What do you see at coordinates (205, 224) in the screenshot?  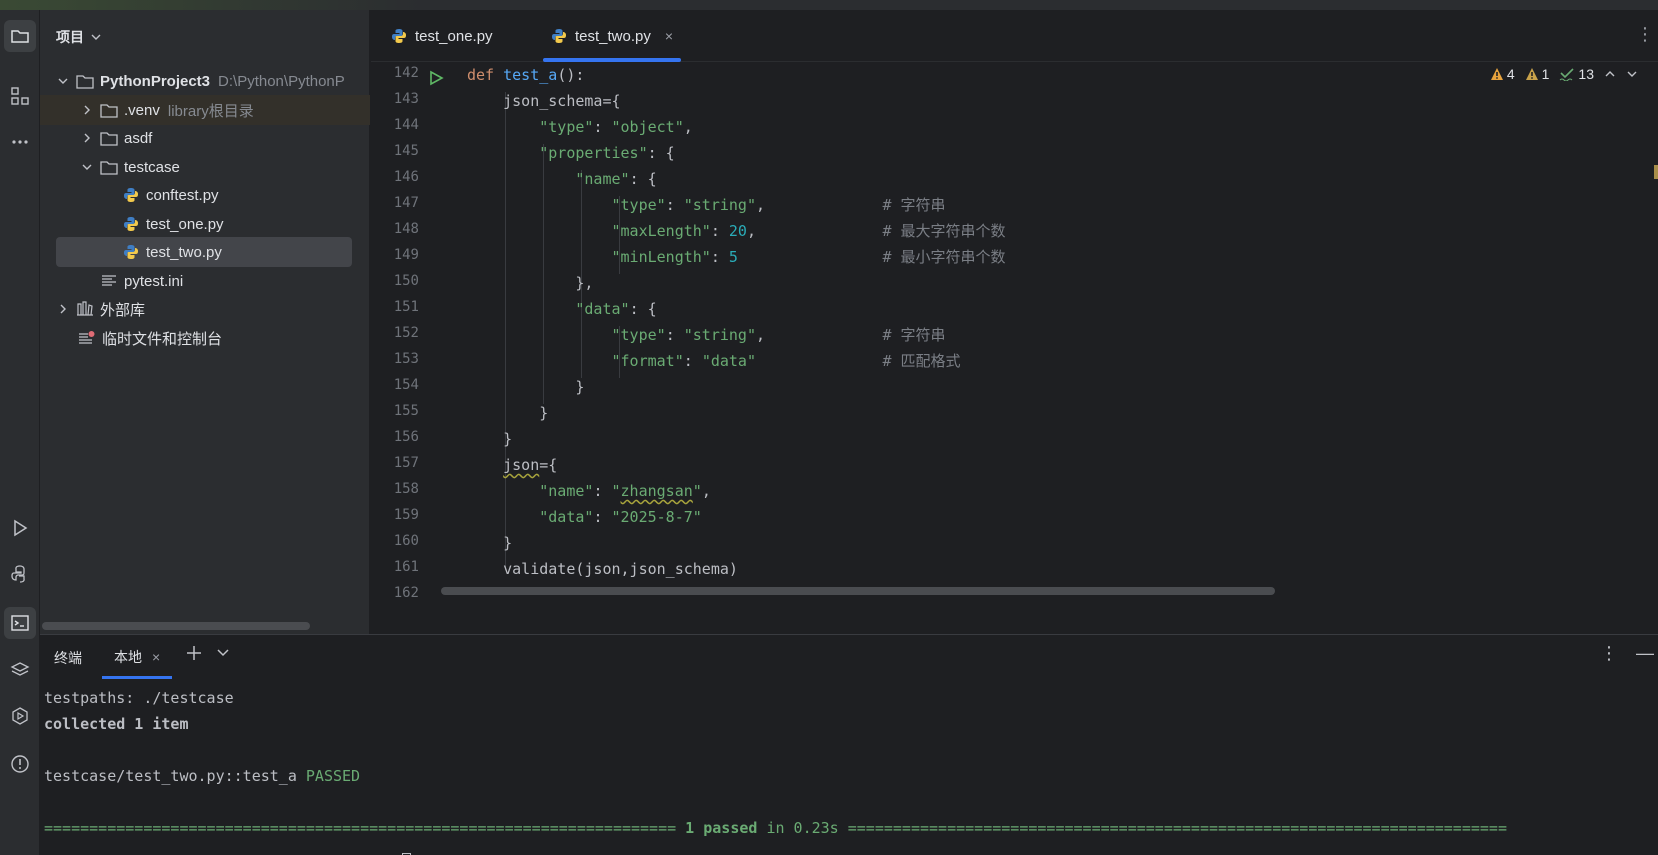 I see `tree-item-test-one: test_one.py` at bounding box center [205, 224].